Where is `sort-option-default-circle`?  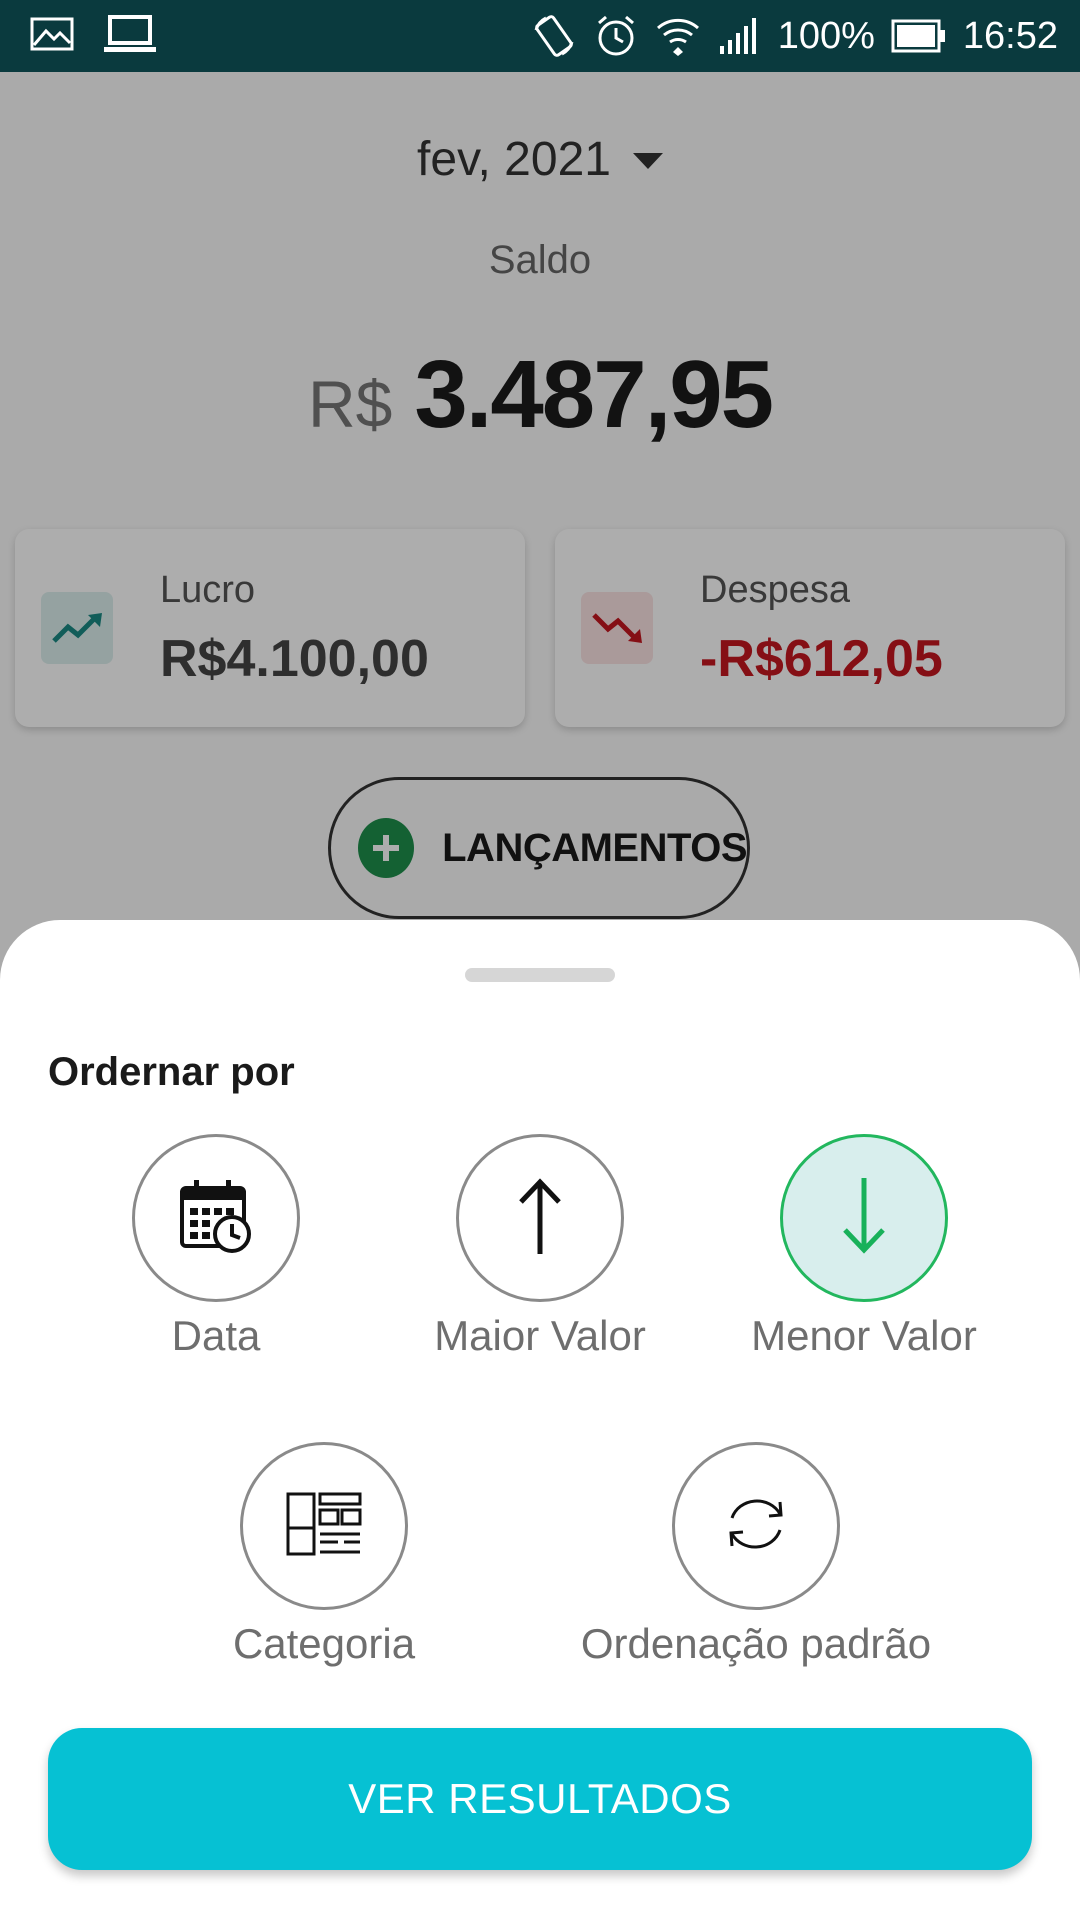 sort-option-default-circle is located at coordinates (756, 1526).